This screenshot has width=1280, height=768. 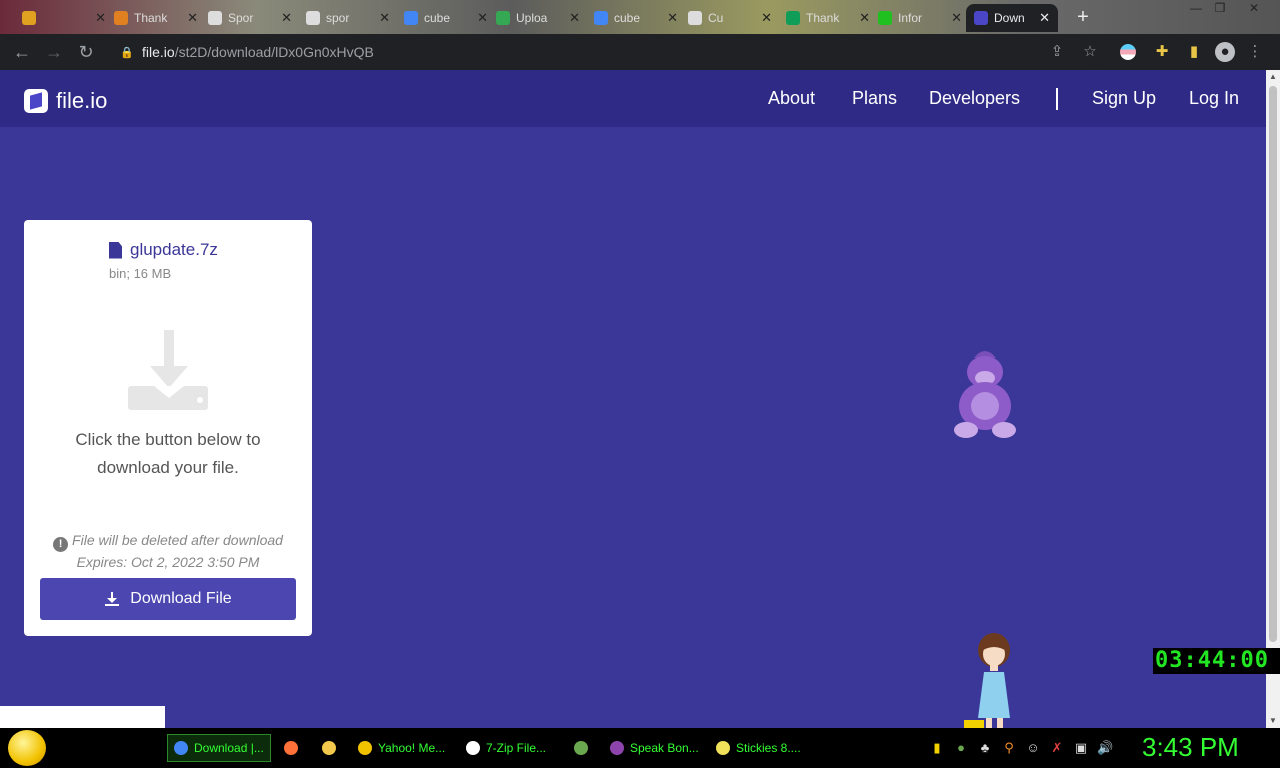 I want to click on firefox-icon, so click(x=291, y=748).